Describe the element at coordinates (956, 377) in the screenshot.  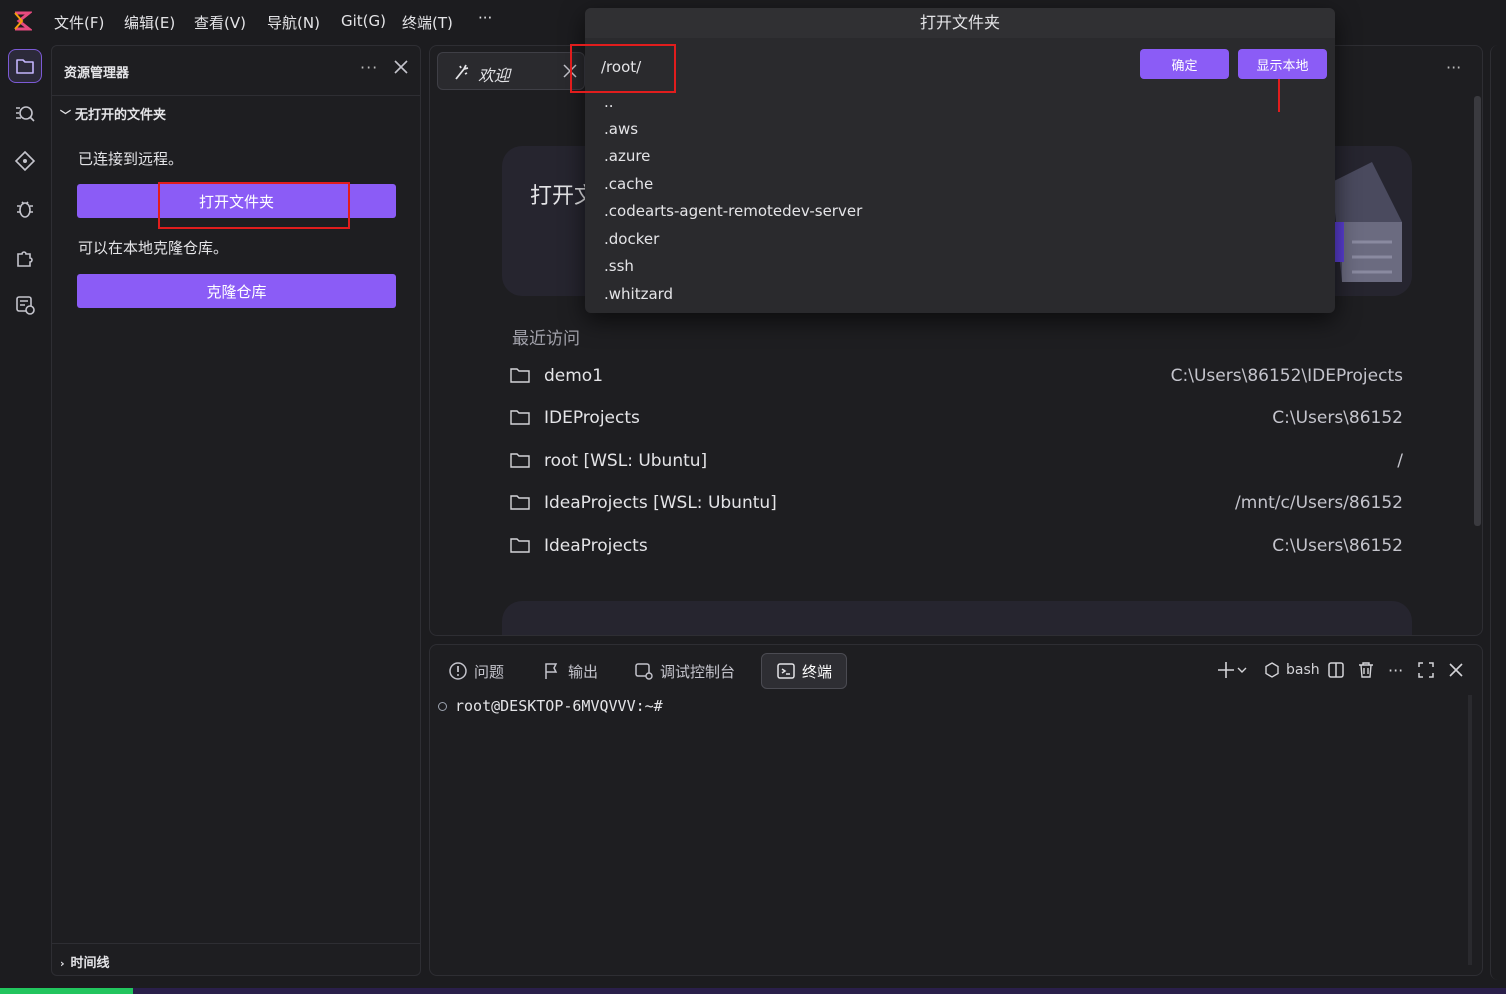
I see `recent-item: demo1 C:\Users\86152\IDEProjects` at that location.